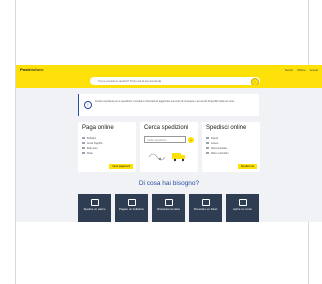  I want to click on tile-label: Aprire un conto, so click(242, 209).